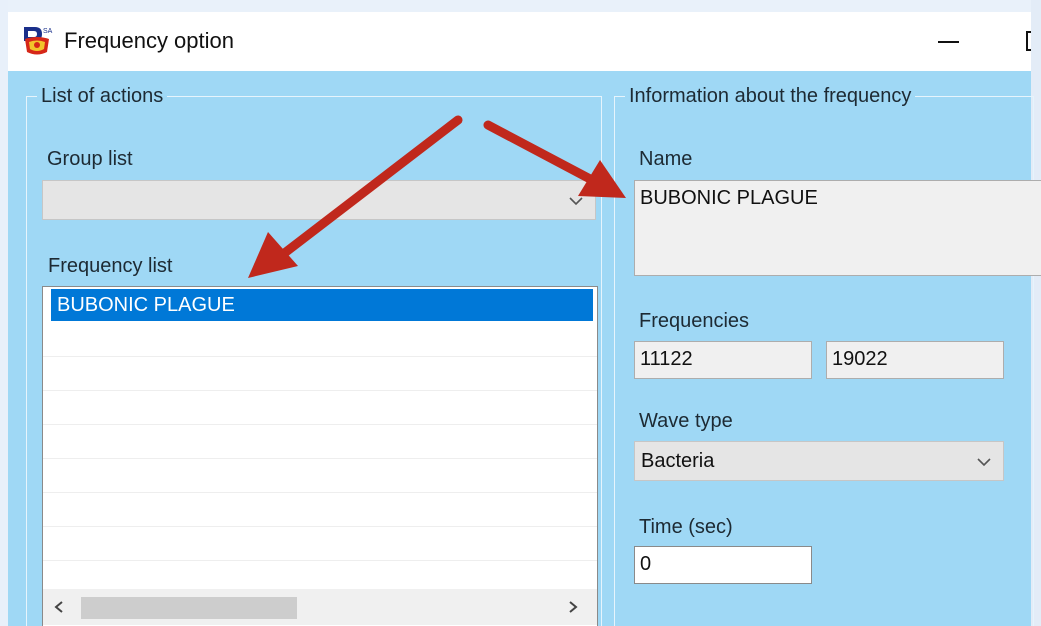  What do you see at coordinates (666, 359) in the screenshot?
I see `frequency-1-value: 11122` at bounding box center [666, 359].